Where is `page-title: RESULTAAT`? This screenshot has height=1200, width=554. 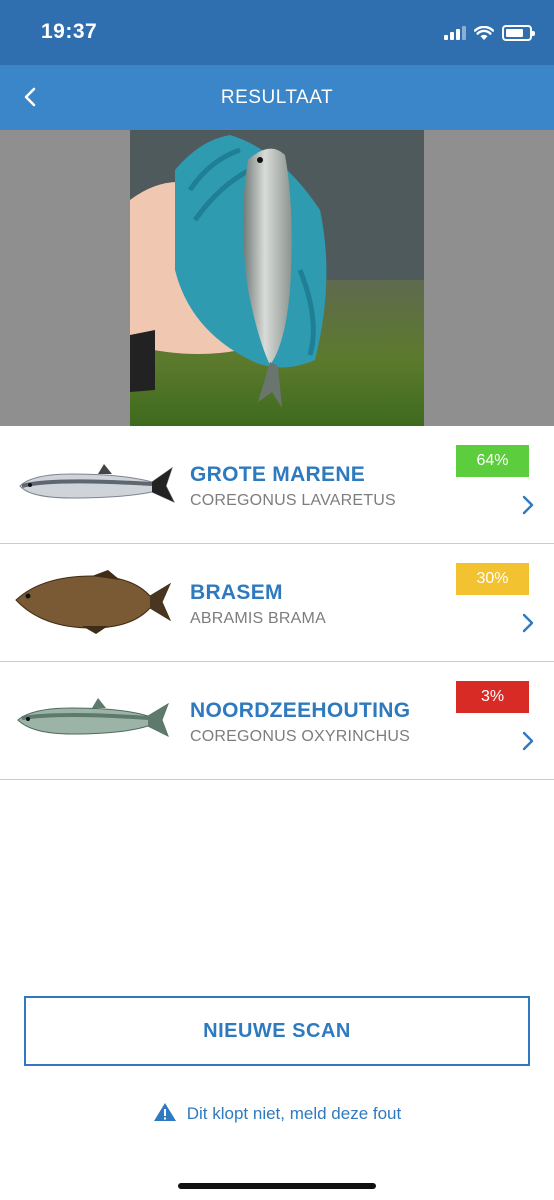
page-title: RESULTAAT is located at coordinates (277, 97).